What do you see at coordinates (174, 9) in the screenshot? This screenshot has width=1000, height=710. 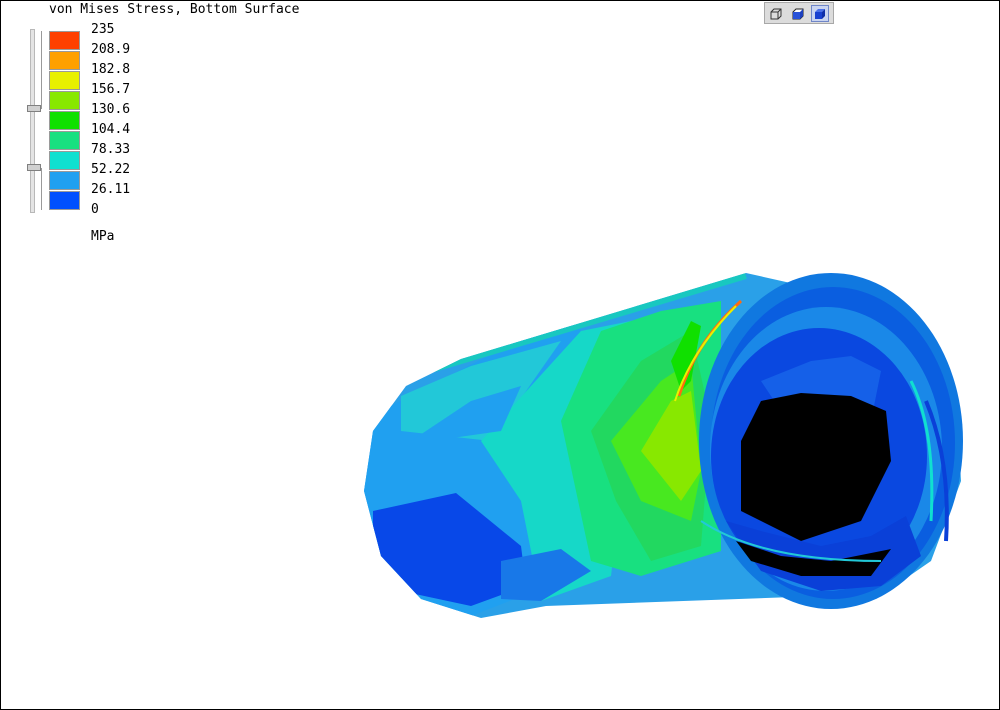 I see `plot-title: von Mises Stress, Bottom Surface` at bounding box center [174, 9].